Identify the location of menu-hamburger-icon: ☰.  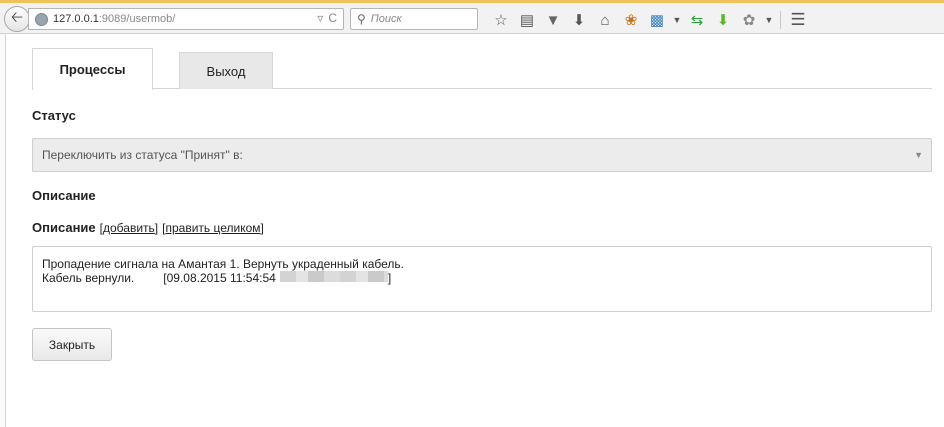
(798, 20).